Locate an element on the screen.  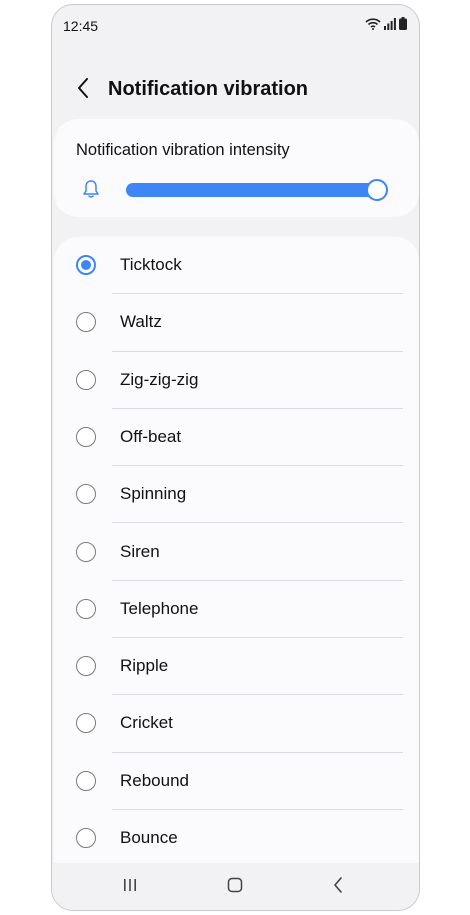
vibration-option: Ripple is located at coordinates (236, 667).